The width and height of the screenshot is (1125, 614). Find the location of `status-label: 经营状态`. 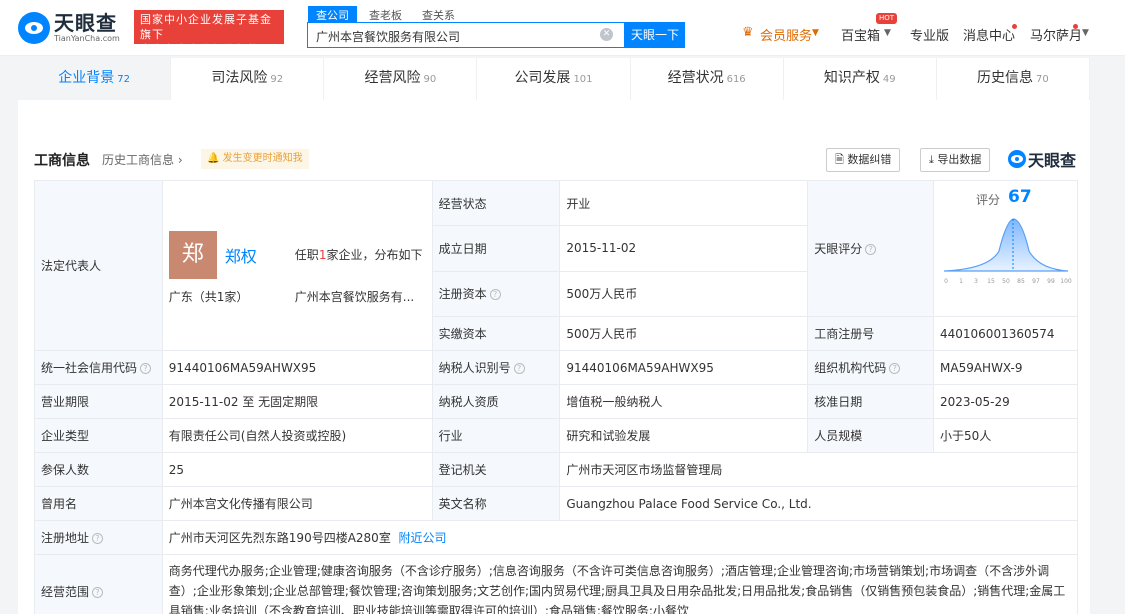

status-label: 经营状态 is located at coordinates (496, 203).